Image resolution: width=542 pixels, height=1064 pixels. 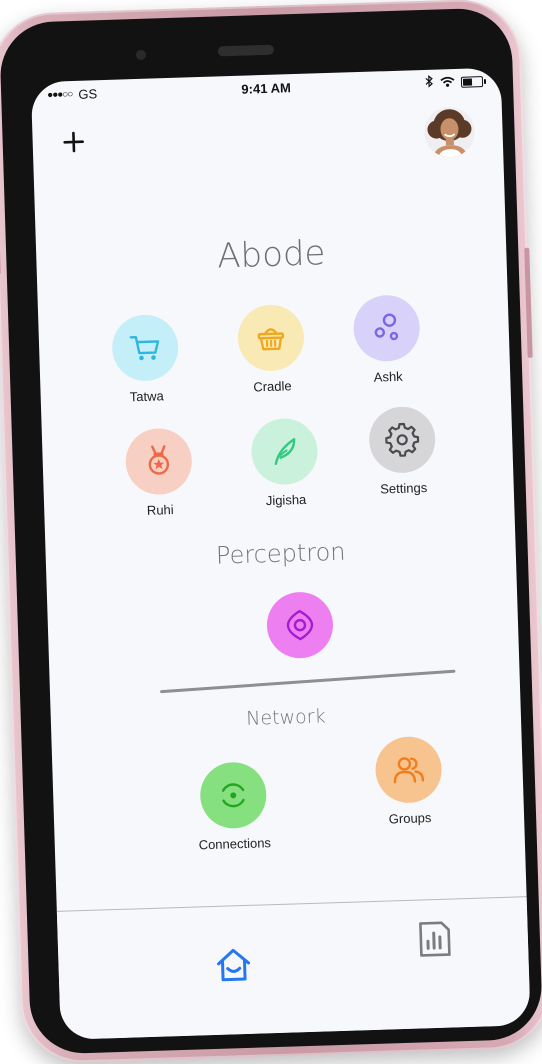 I want to click on app-groups: Groups, so click(x=409, y=781).